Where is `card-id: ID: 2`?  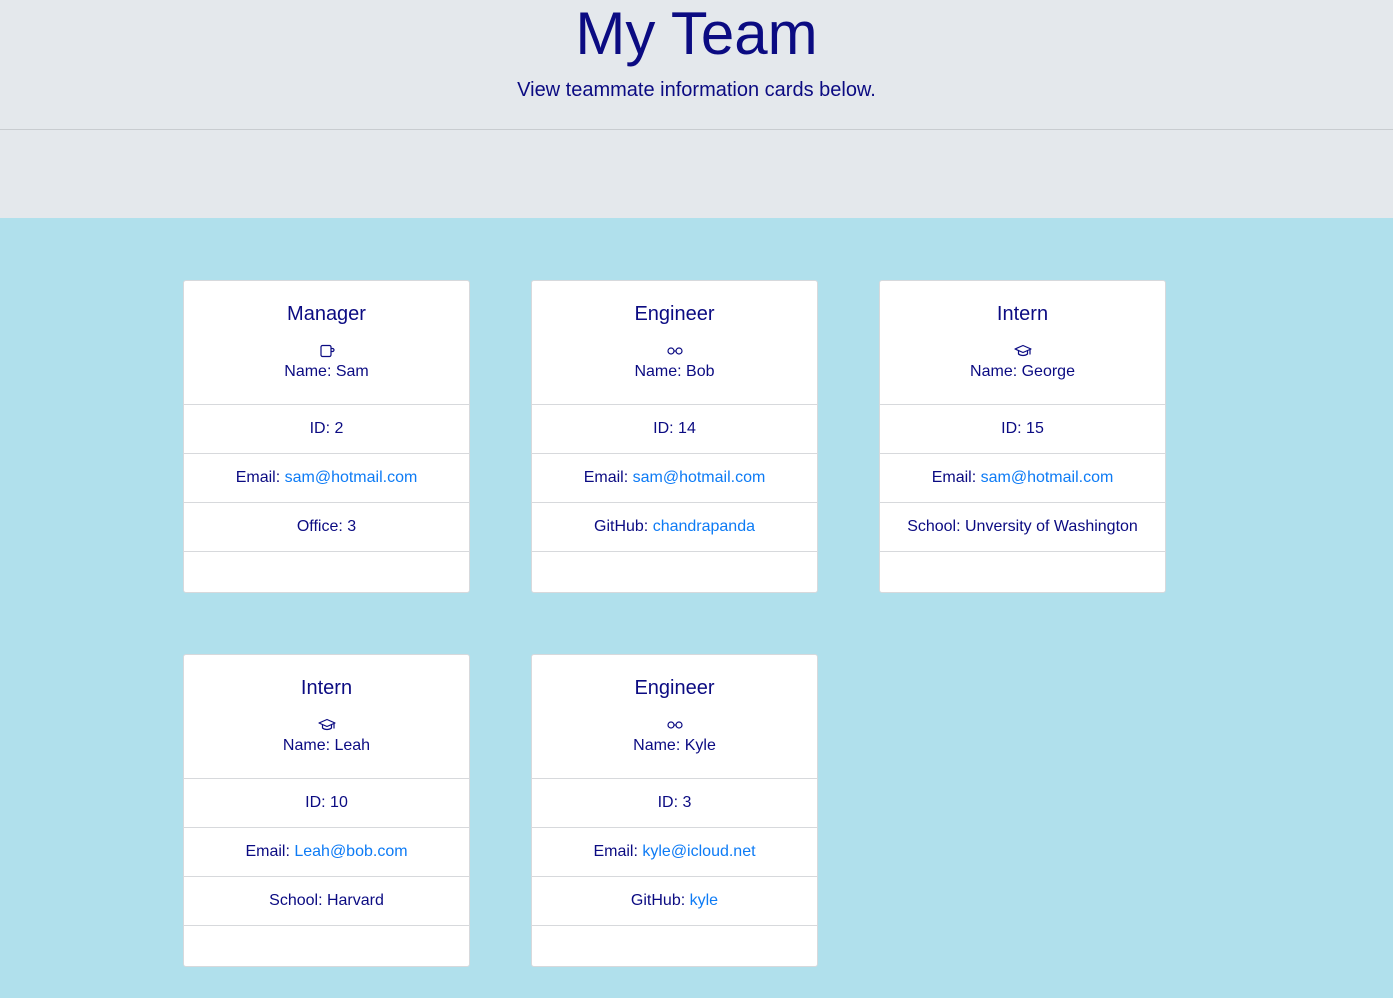
card-id: ID: 2 is located at coordinates (326, 429).